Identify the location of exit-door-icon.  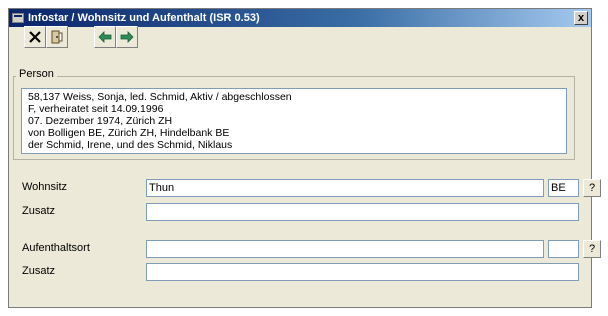
(57, 37).